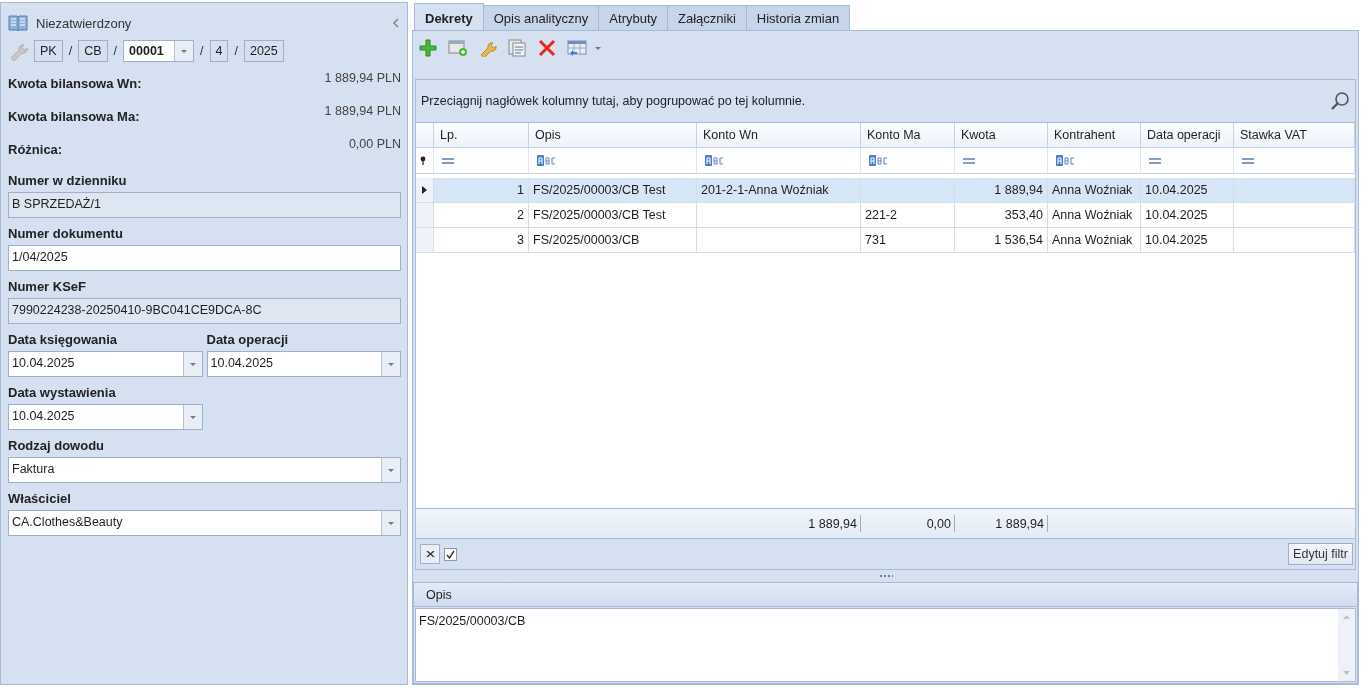  I want to click on table-cell: 731, so click(908, 240).